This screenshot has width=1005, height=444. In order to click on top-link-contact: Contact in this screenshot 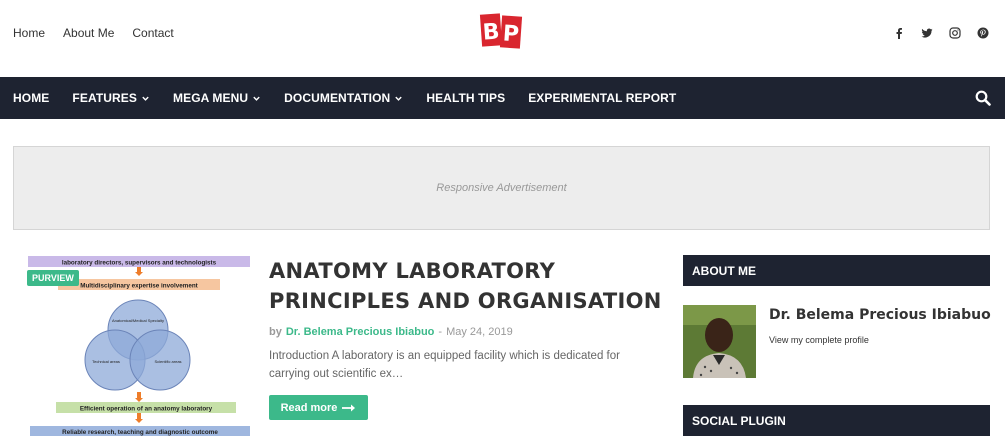, I will do `click(152, 33)`.